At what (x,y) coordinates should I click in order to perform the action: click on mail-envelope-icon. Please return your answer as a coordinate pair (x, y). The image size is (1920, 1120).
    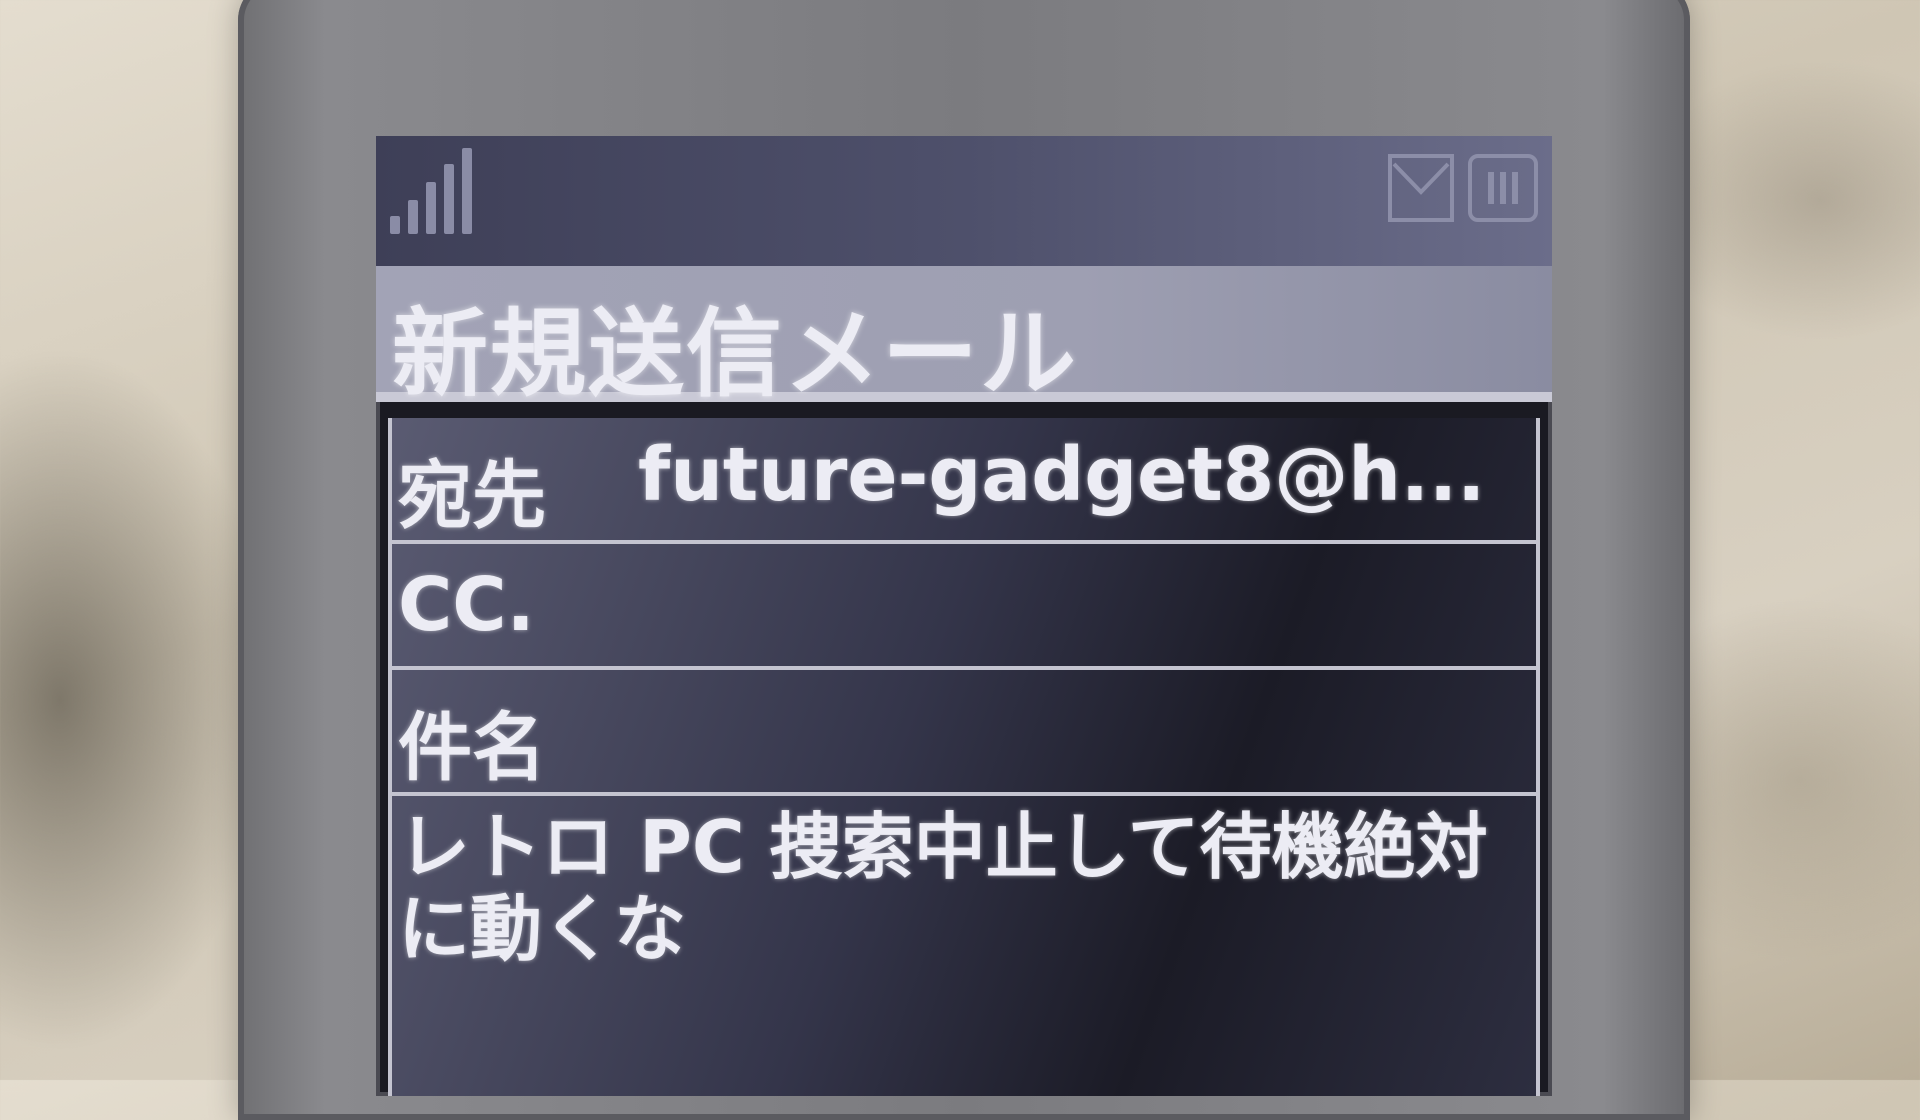
    Looking at the image, I should click on (1421, 188).